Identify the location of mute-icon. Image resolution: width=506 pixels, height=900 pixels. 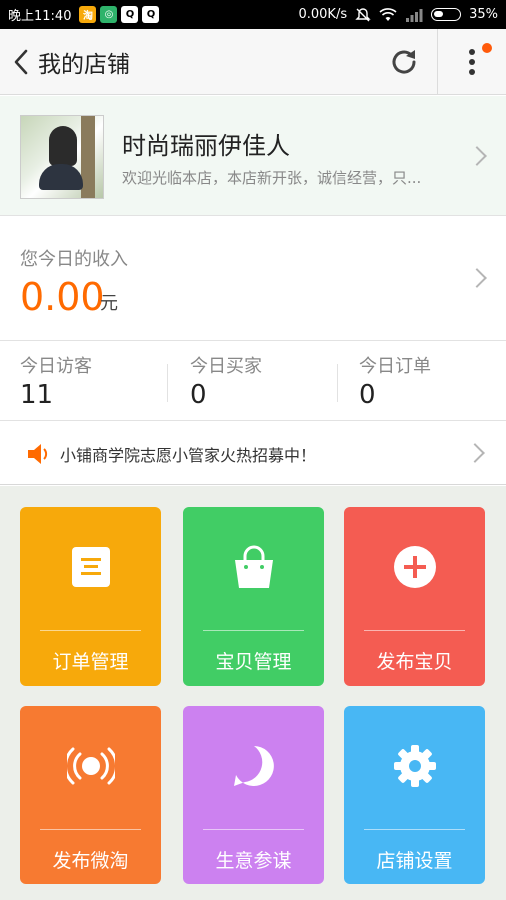
(363, 14).